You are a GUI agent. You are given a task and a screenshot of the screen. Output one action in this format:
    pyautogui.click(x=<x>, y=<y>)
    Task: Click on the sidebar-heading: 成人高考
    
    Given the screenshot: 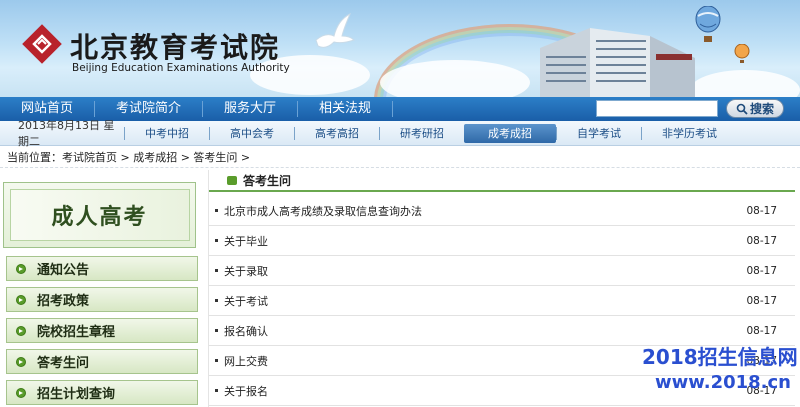 What is the action you would take?
    pyautogui.click(x=99, y=215)
    